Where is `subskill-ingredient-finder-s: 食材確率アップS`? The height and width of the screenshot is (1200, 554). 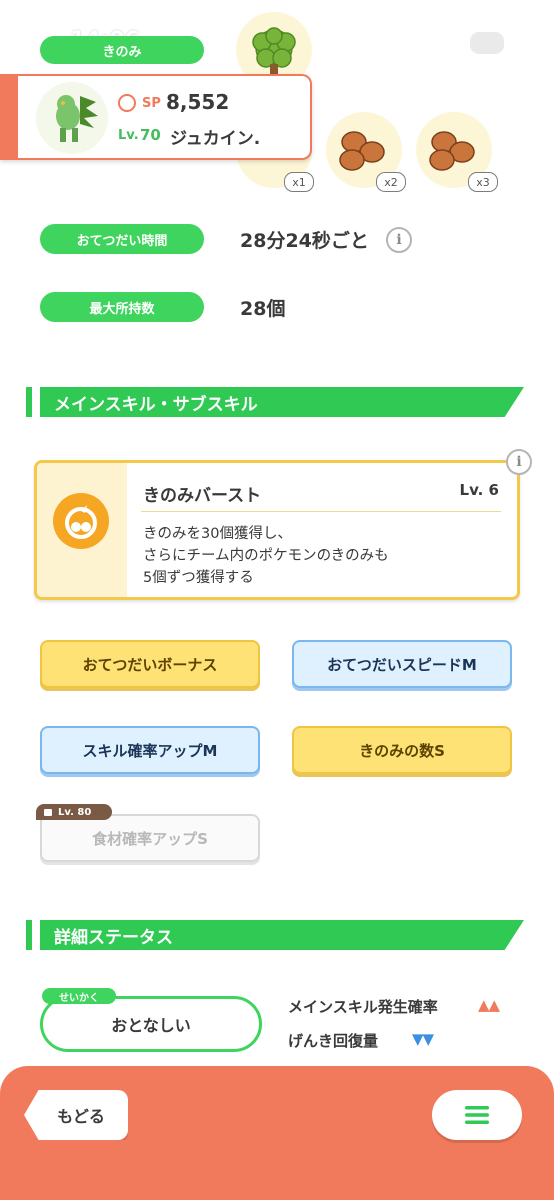
subskill-ingredient-finder-s: 食材確率アップS is located at coordinates (150, 838).